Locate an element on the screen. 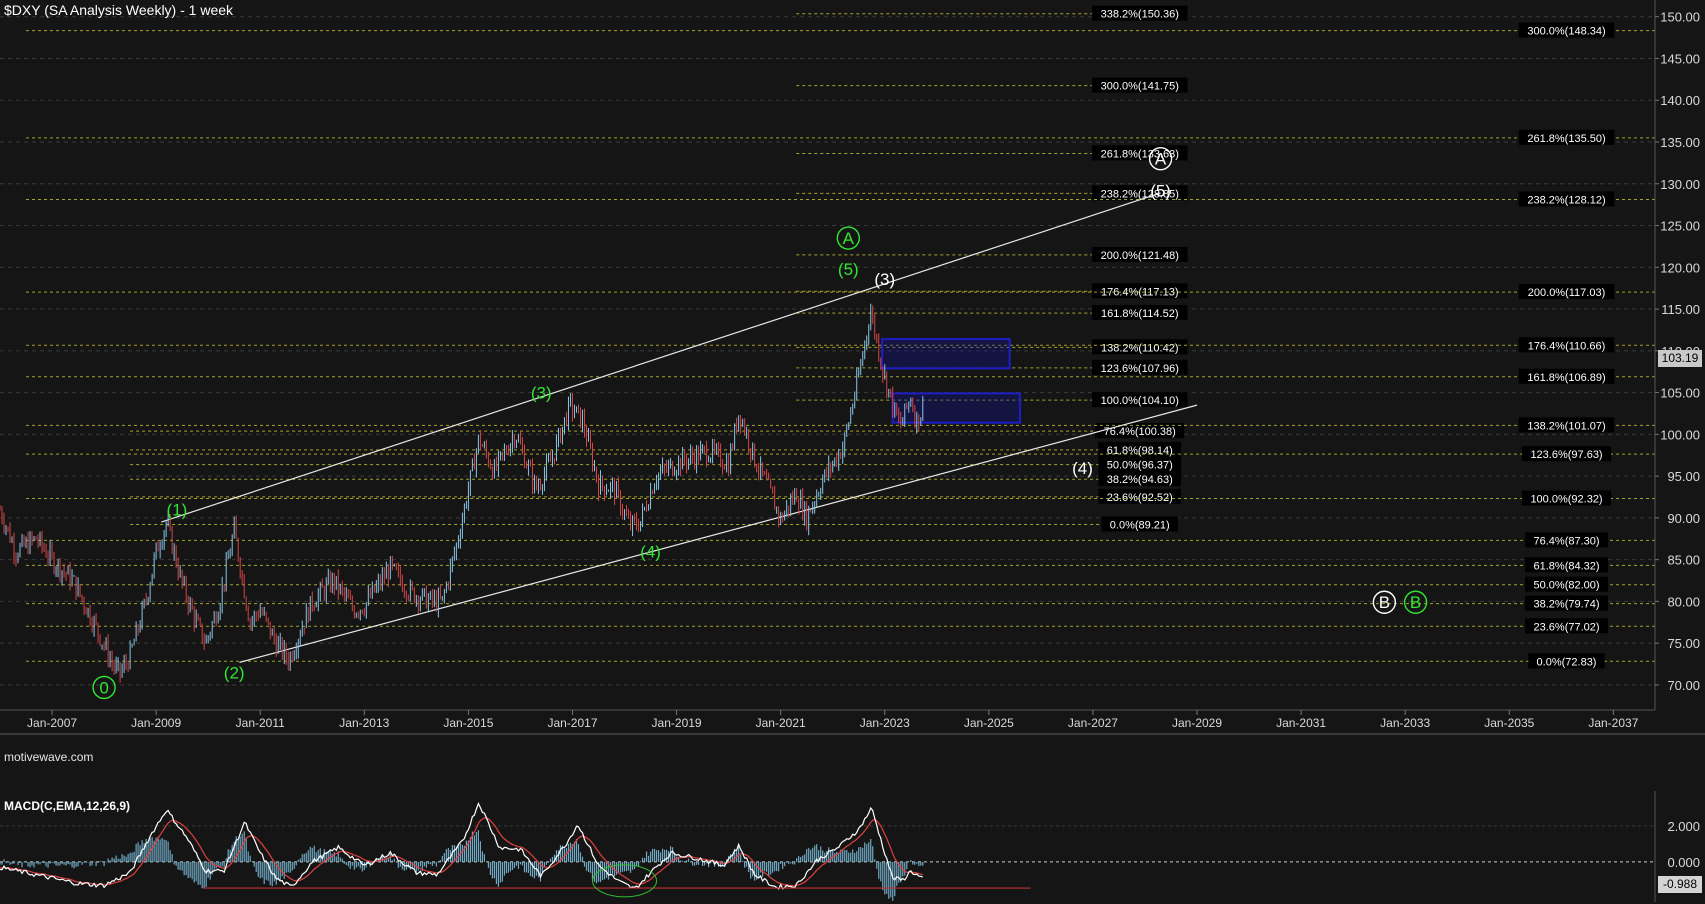  time-axis-label: Jan-2035 is located at coordinates (1509, 723).